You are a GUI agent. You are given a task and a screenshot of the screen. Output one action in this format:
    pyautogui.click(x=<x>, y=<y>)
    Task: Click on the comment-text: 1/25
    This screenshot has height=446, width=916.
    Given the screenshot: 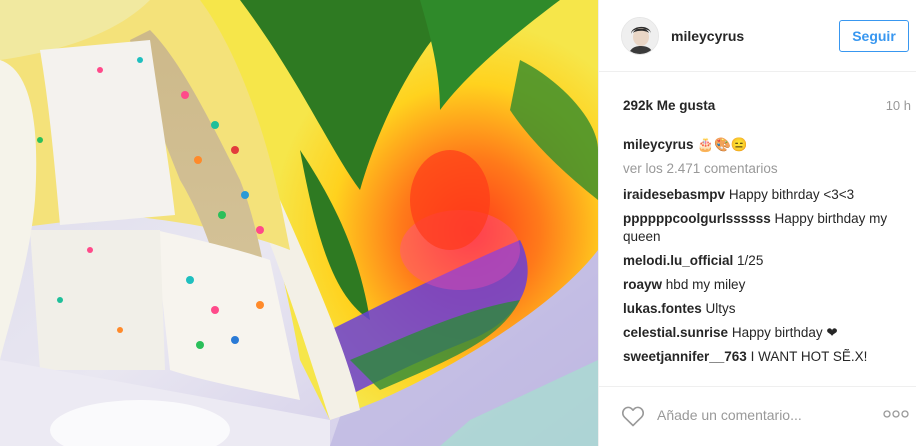 What is the action you would take?
    pyautogui.click(x=750, y=260)
    